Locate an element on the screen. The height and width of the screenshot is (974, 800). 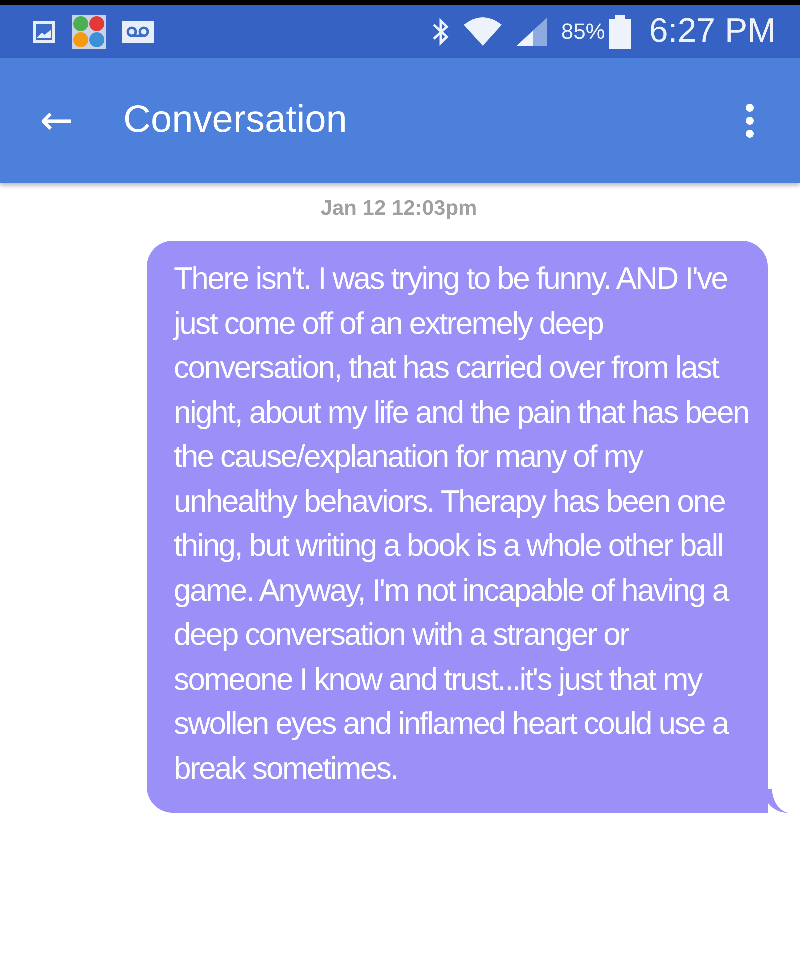
more-options-icon is located at coordinates (750, 120).